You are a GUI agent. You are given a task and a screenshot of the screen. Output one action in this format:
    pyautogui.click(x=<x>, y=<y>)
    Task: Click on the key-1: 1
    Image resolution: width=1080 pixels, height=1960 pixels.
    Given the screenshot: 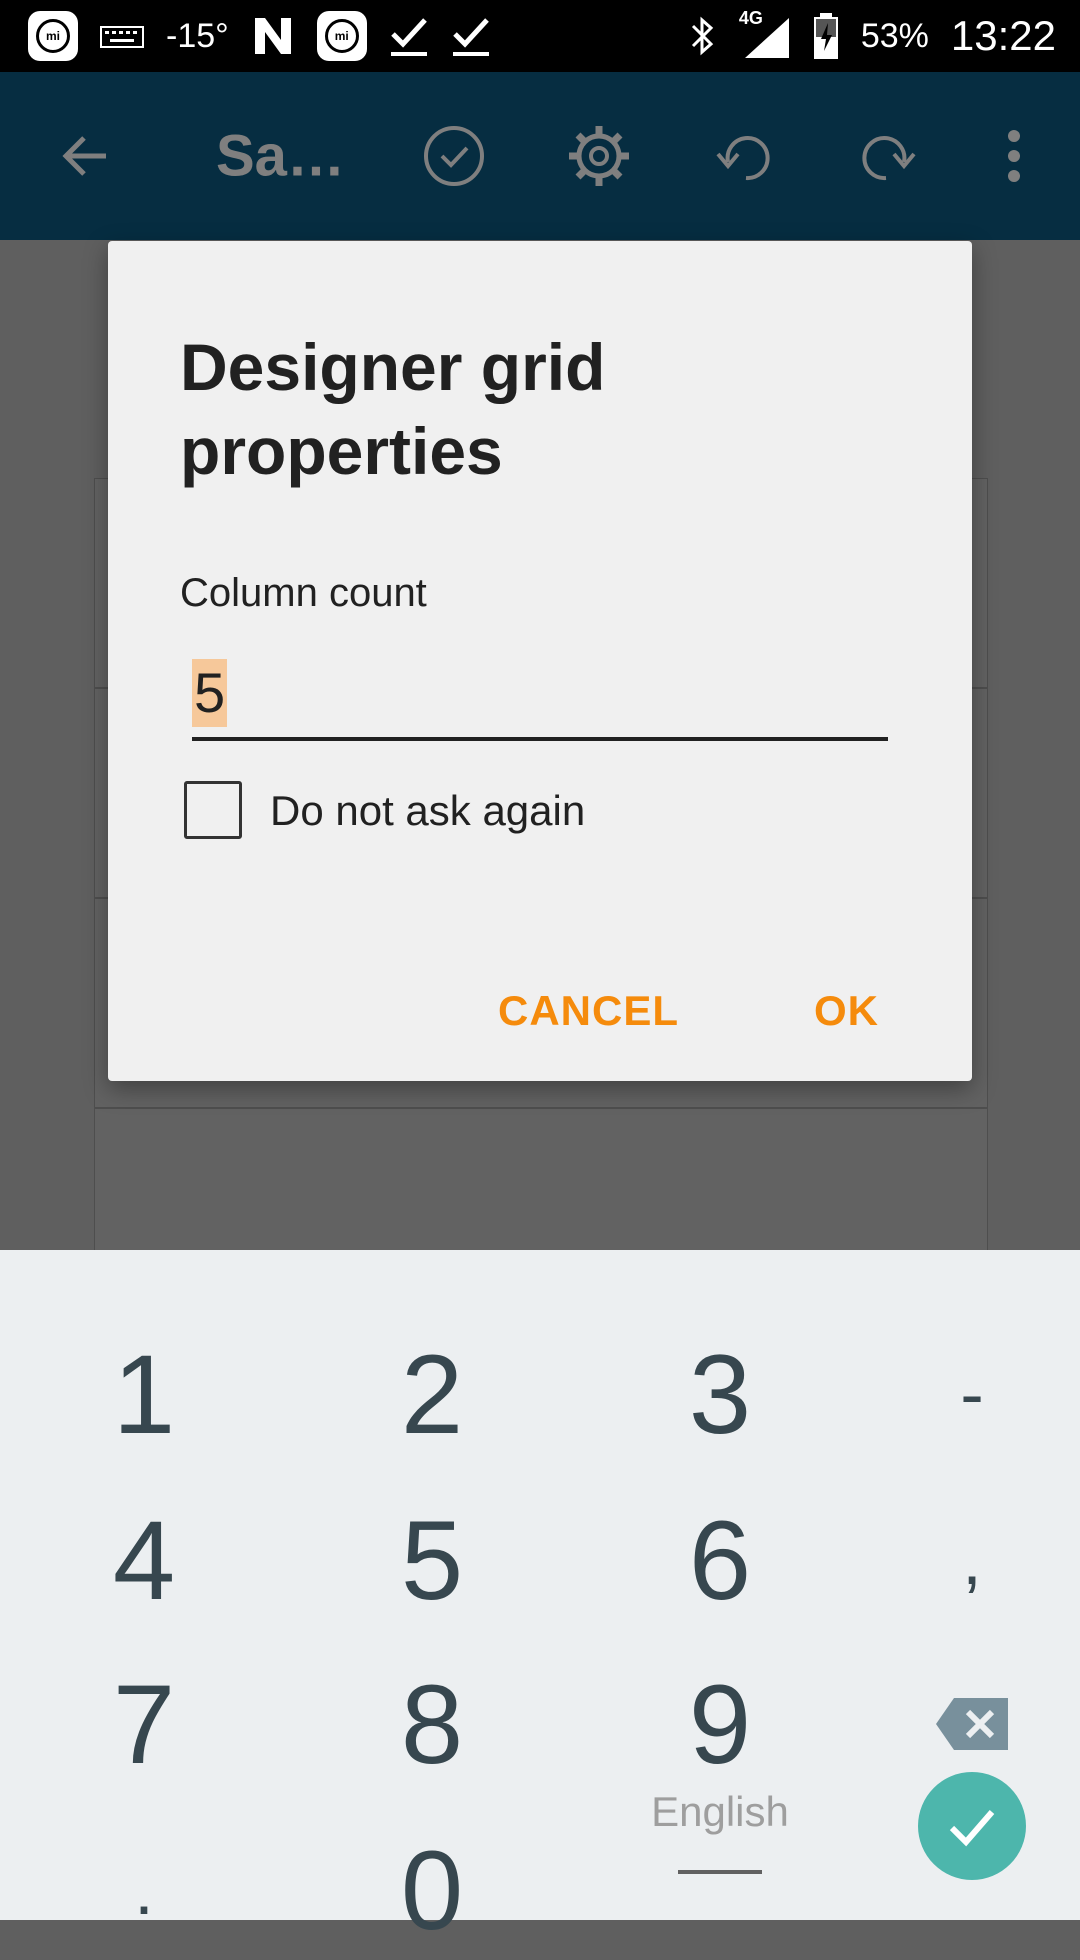 What is the action you would take?
    pyautogui.click(x=144, y=1394)
    